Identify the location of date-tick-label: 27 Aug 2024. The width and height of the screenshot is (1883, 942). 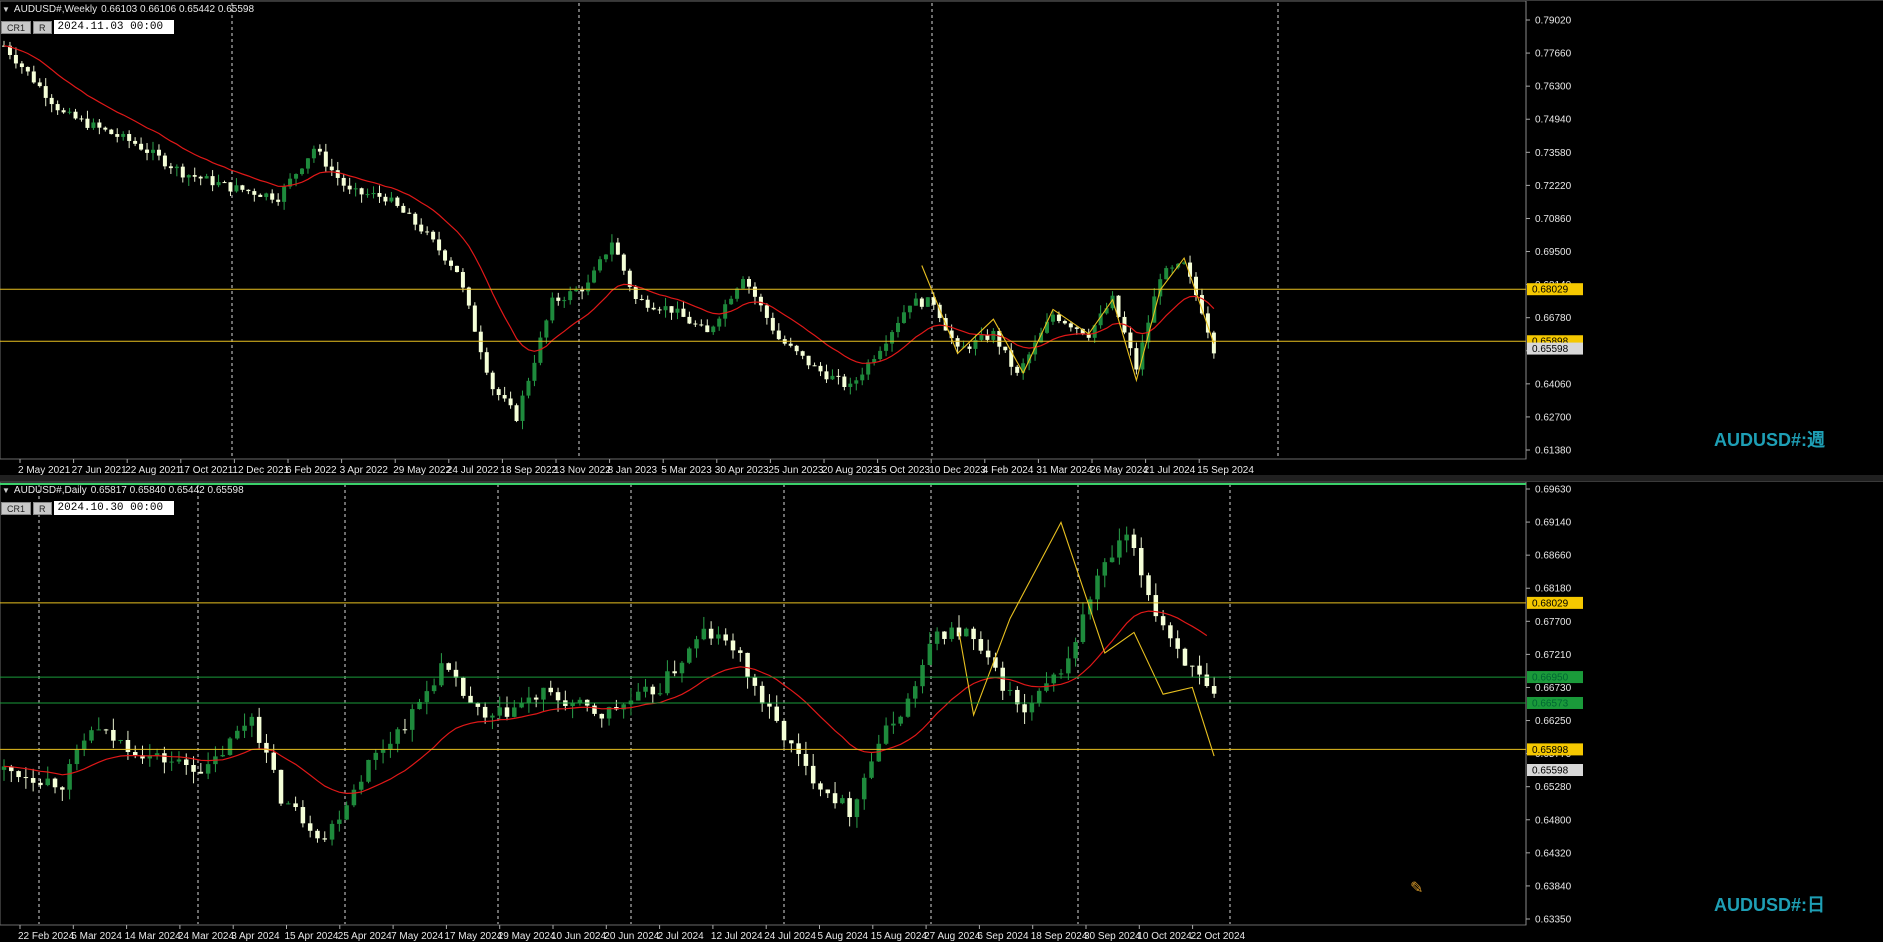
(952, 936).